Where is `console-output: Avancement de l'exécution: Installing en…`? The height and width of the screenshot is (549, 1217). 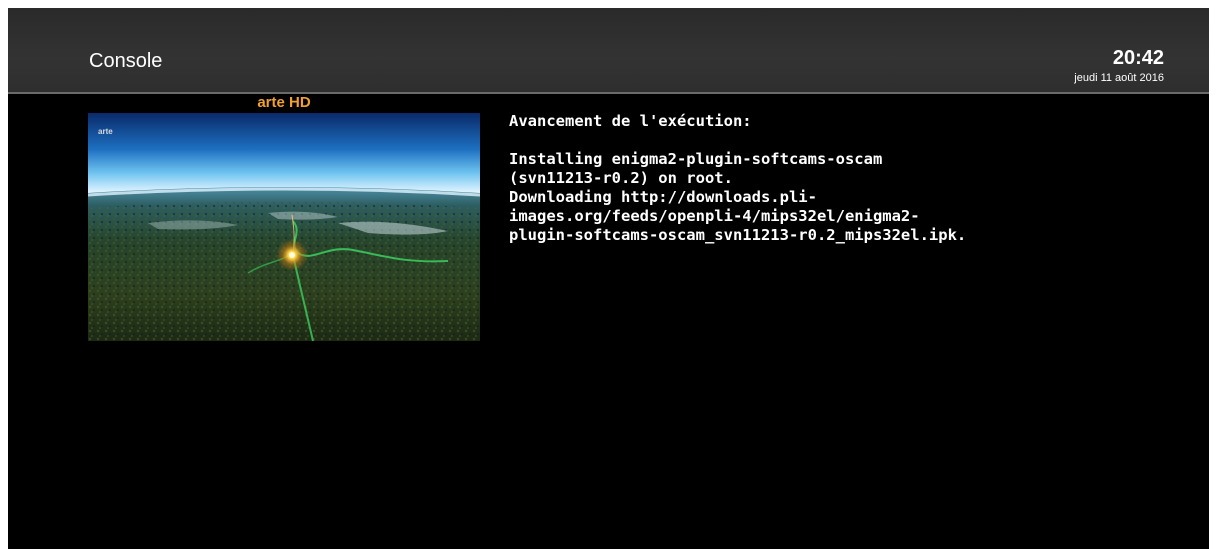
console-output: Avancement de l'exécution: Installing en… is located at coordinates (829, 178).